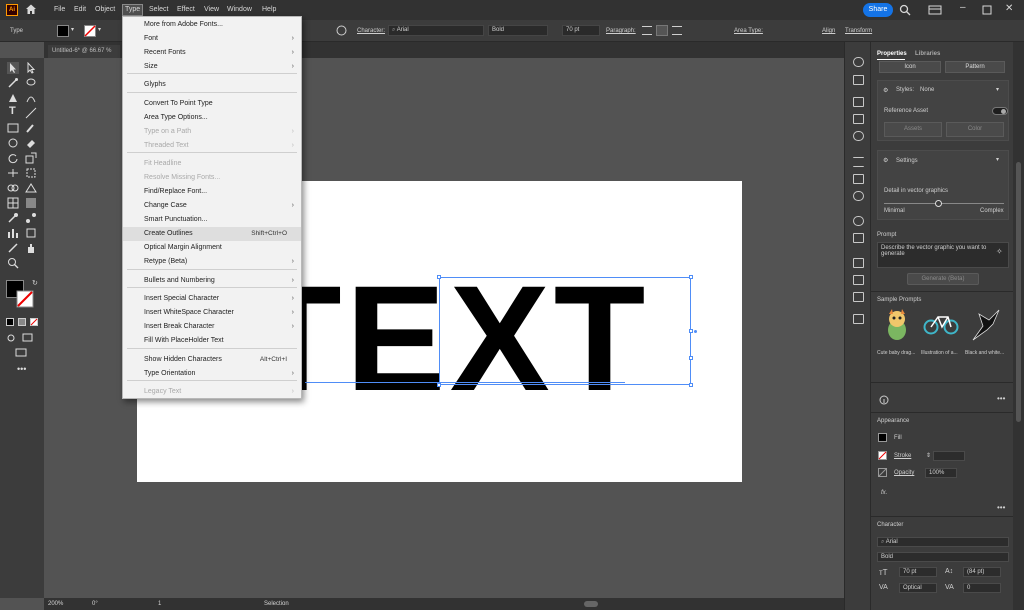 This screenshot has width=1024, height=610. Describe the element at coordinates (858, 280) in the screenshot. I see `export-icon` at that location.